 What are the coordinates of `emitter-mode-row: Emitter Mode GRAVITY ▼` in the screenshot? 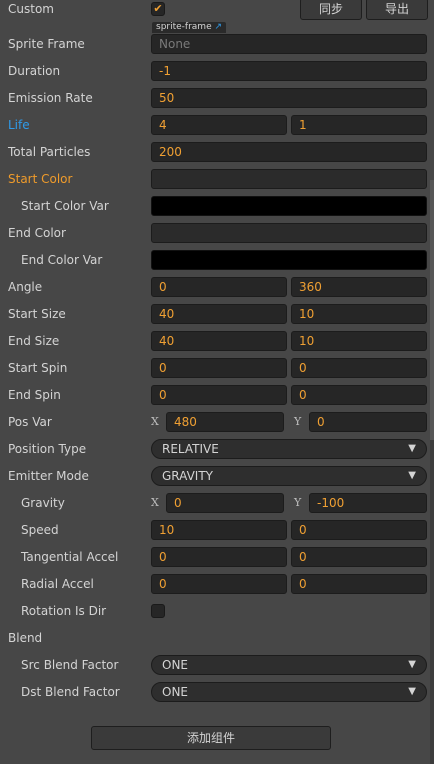 It's located at (214, 476).